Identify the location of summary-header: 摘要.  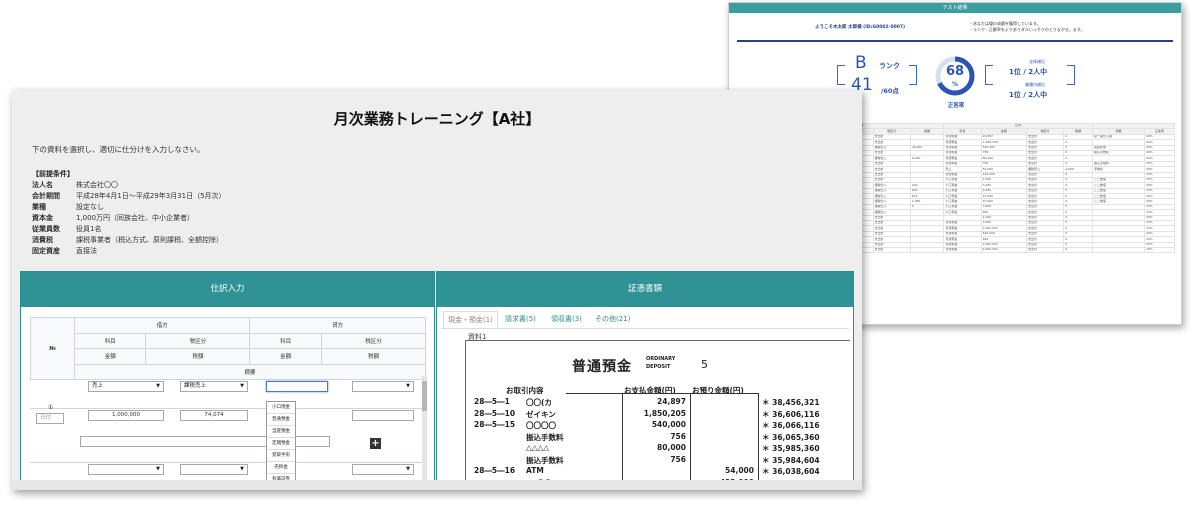
(250, 371).